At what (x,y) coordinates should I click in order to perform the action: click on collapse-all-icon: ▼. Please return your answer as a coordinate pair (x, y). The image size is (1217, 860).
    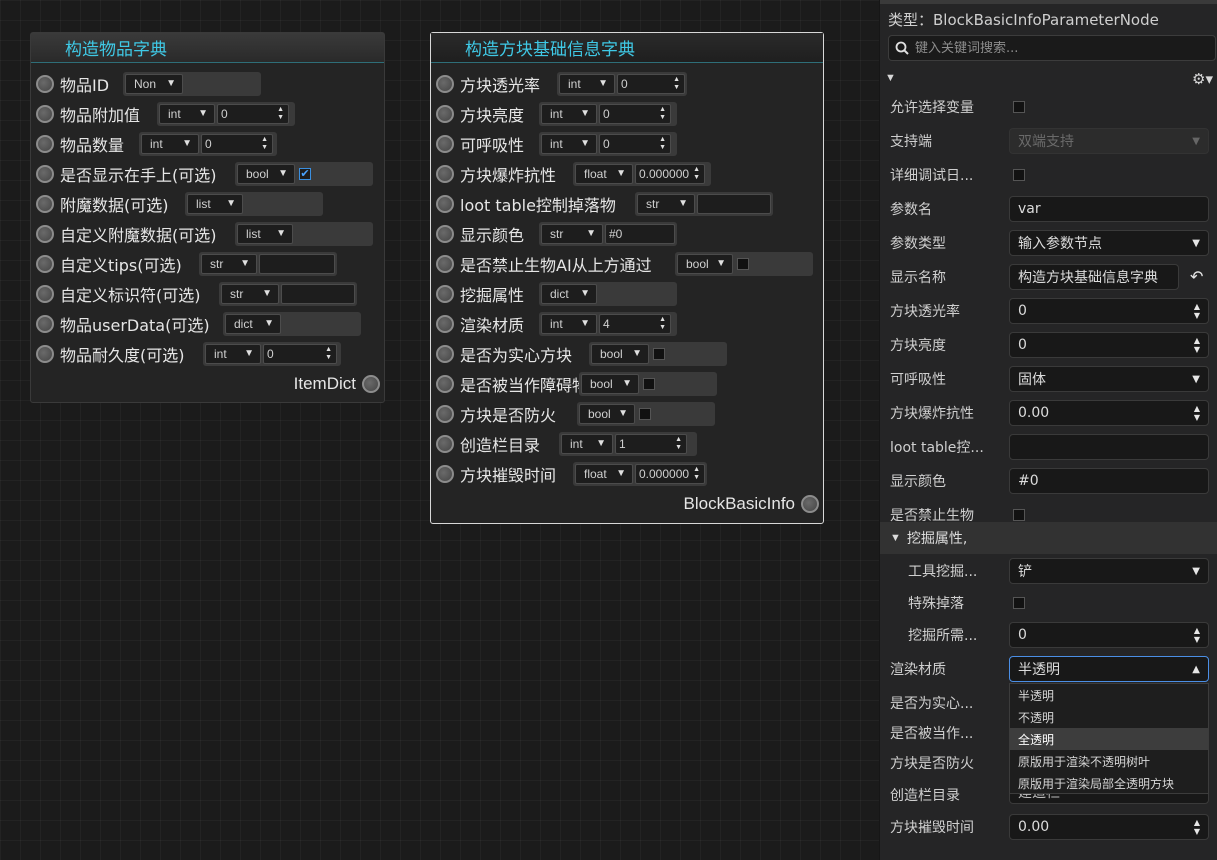
    Looking at the image, I should click on (890, 78).